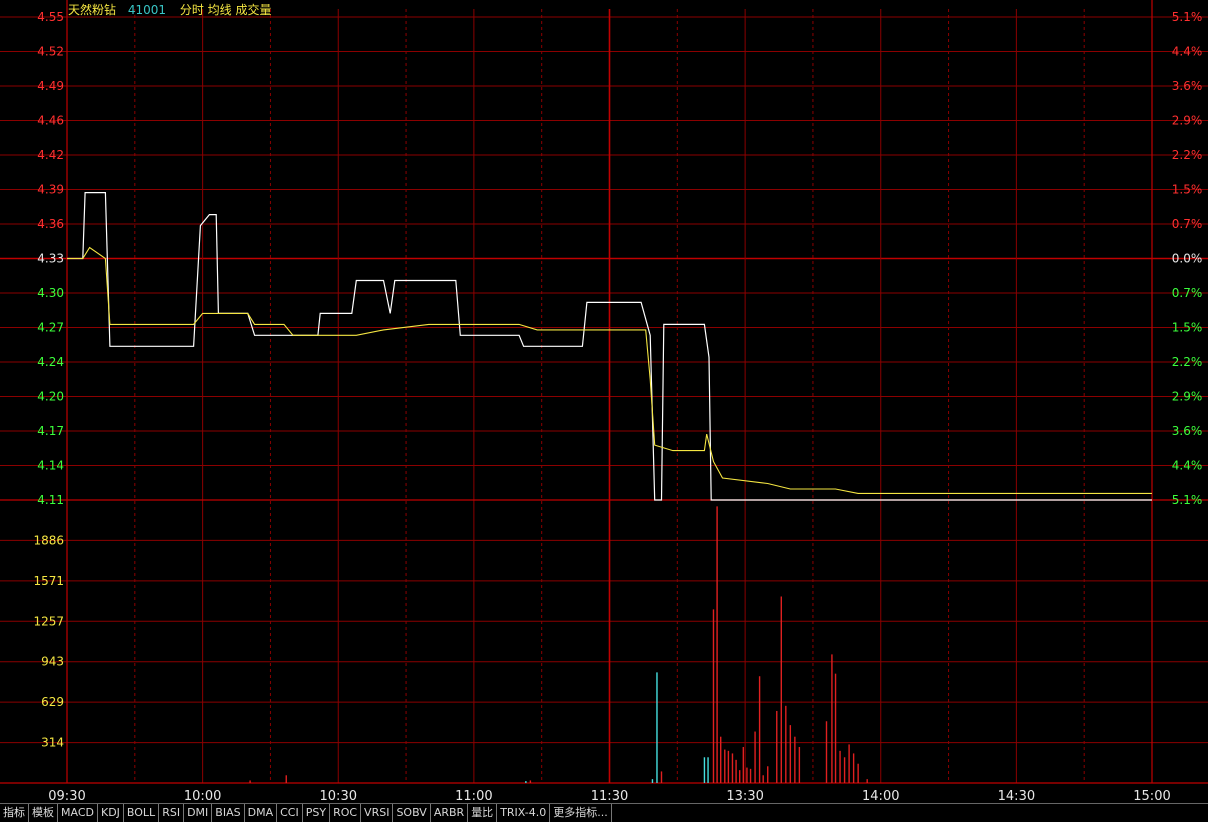 This screenshot has width=1208, height=822. Describe the element at coordinates (412, 813) in the screenshot. I see `indicator-tab-13: SOBV` at that location.